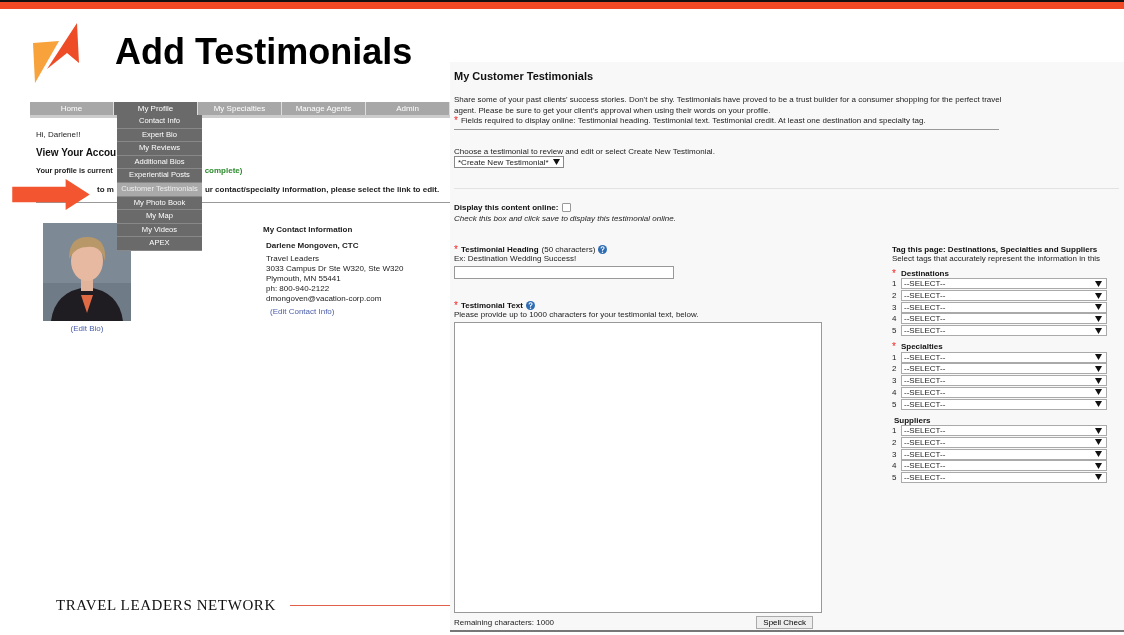  I want to click on logo-icon, so click(56, 54).